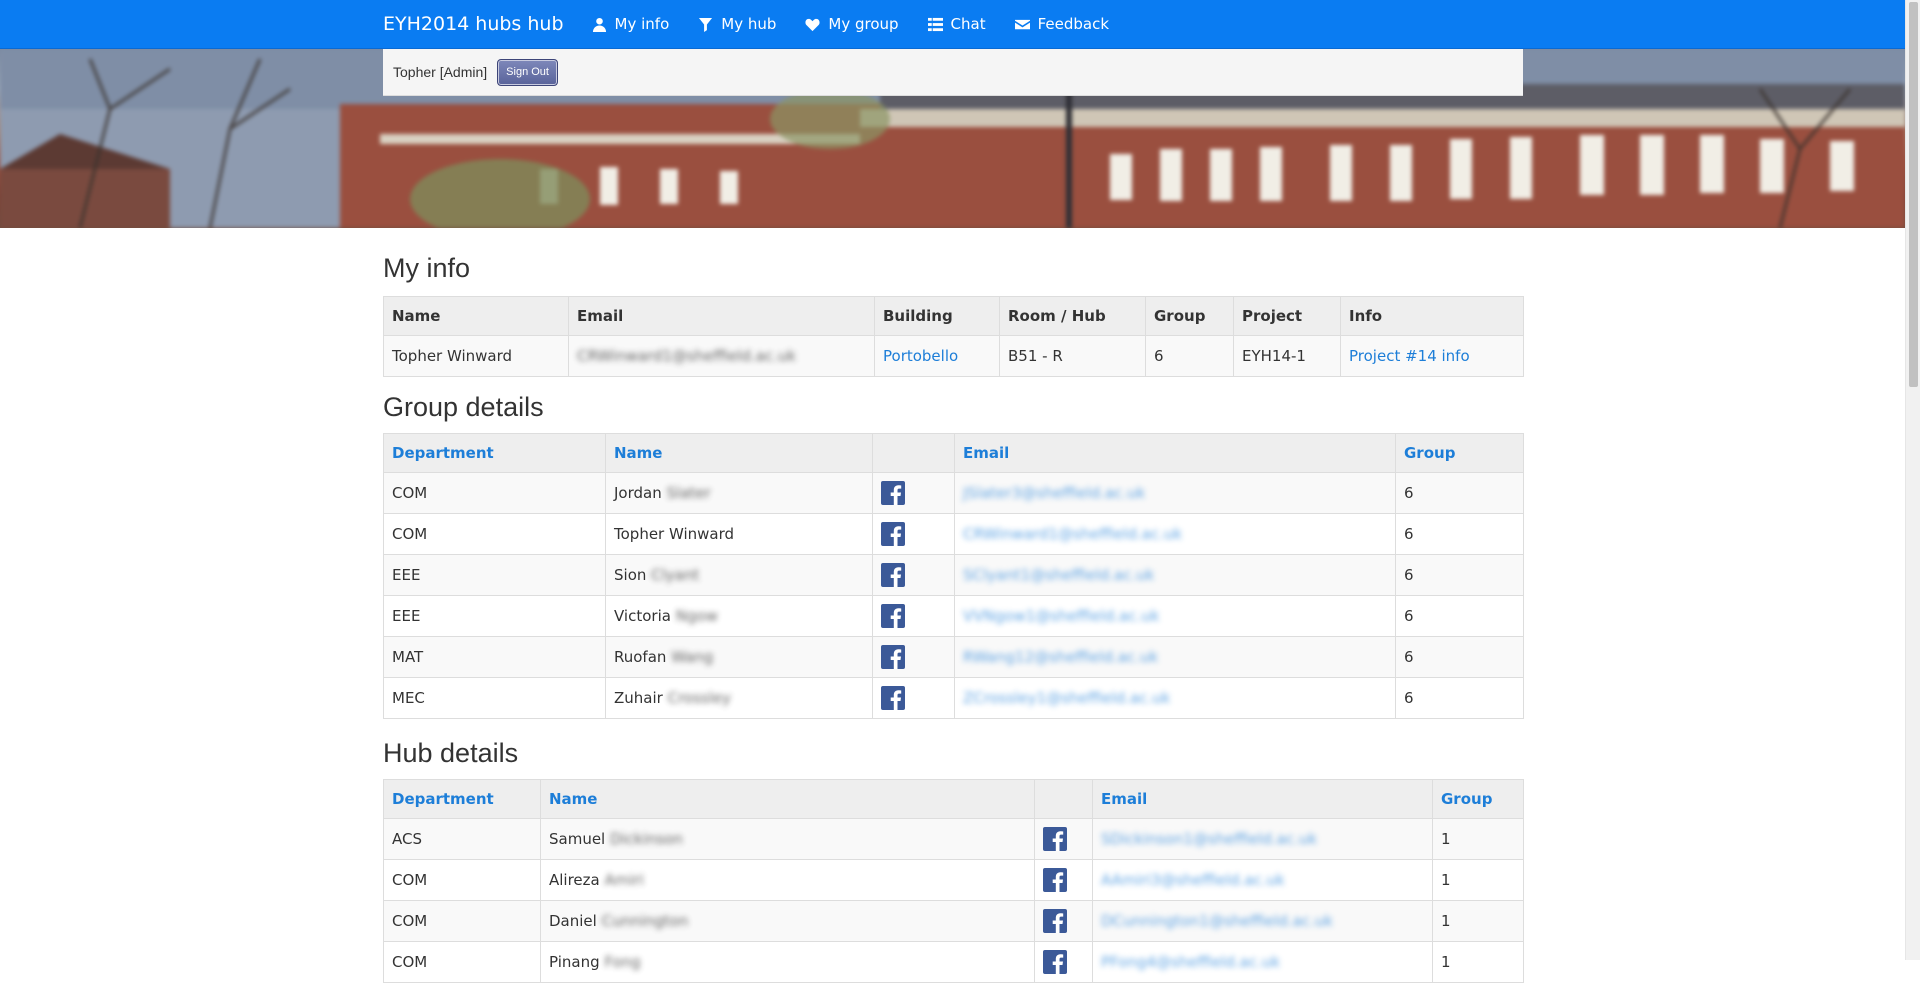  I want to click on nav-feedback: Feedback, so click(1061, 24).